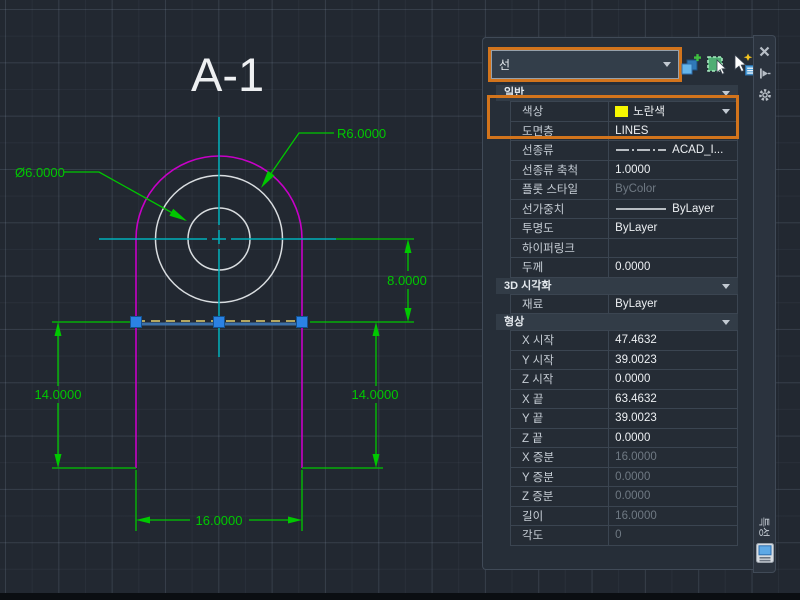 This screenshot has width=800, height=600. Describe the element at coordinates (673, 131) in the screenshot. I see `property-value: LINES` at that location.